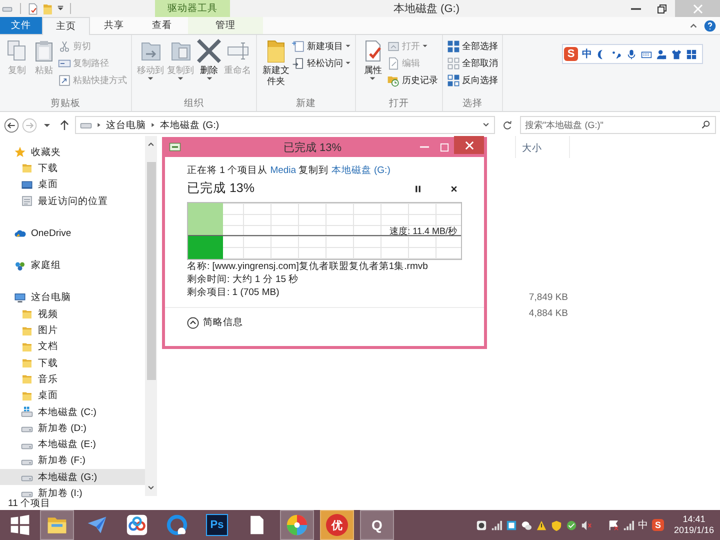 The image size is (720, 540). I want to click on group-label: 剪贴板, so click(66, 104).